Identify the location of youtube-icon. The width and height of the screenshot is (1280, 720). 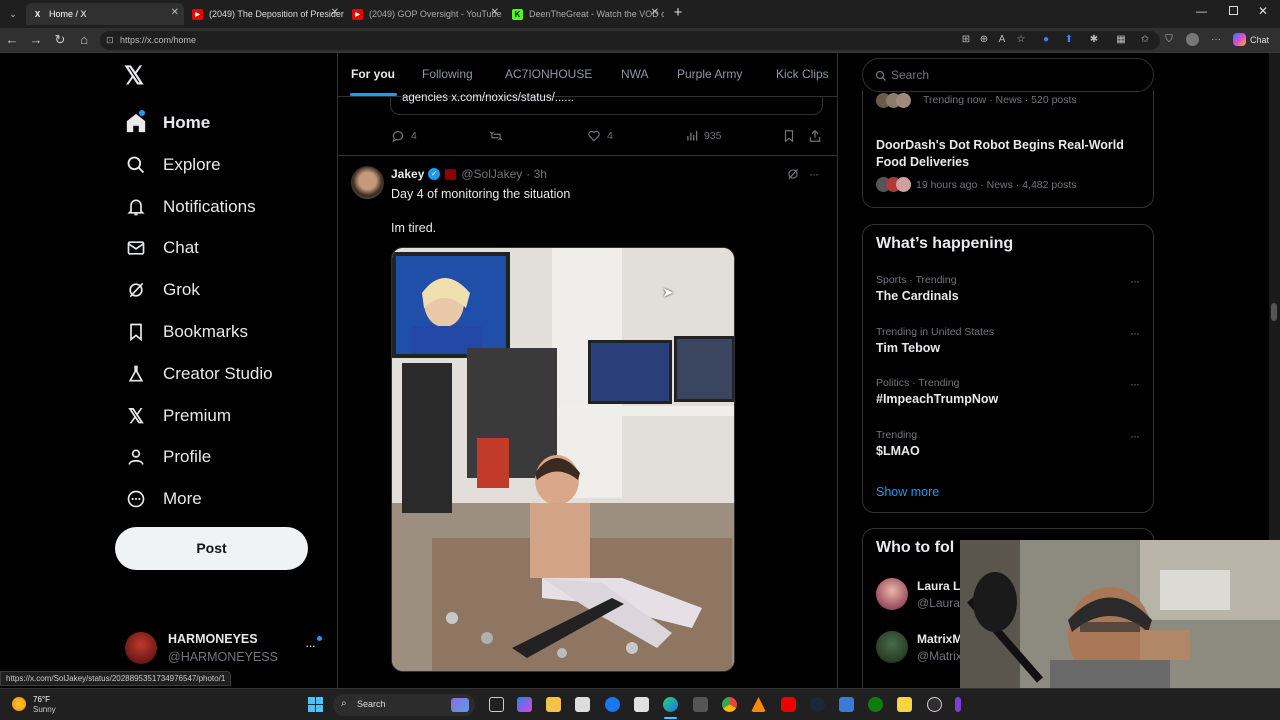
(788, 704).